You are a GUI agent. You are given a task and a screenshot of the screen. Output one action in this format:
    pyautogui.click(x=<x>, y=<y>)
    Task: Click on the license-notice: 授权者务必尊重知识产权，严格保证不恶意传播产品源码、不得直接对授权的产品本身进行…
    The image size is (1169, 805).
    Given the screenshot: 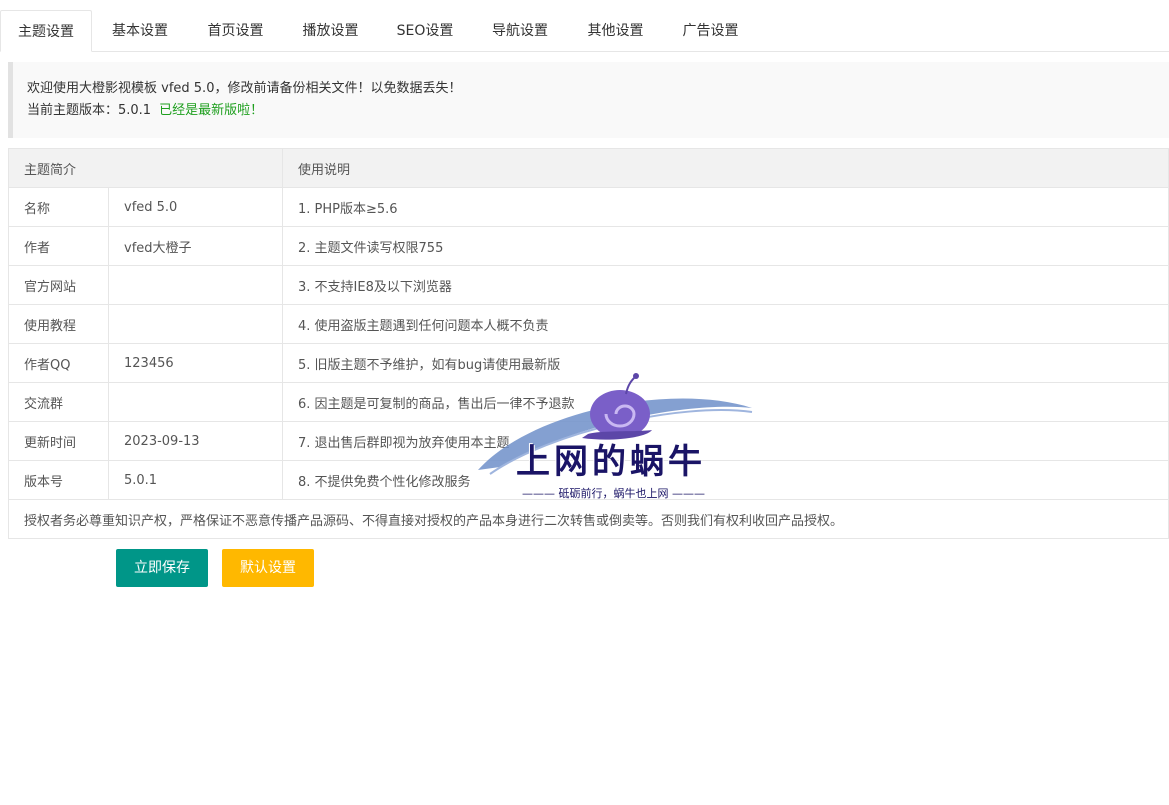 What is the action you would take?
    pyautogui.click(x=588, y=519)
    